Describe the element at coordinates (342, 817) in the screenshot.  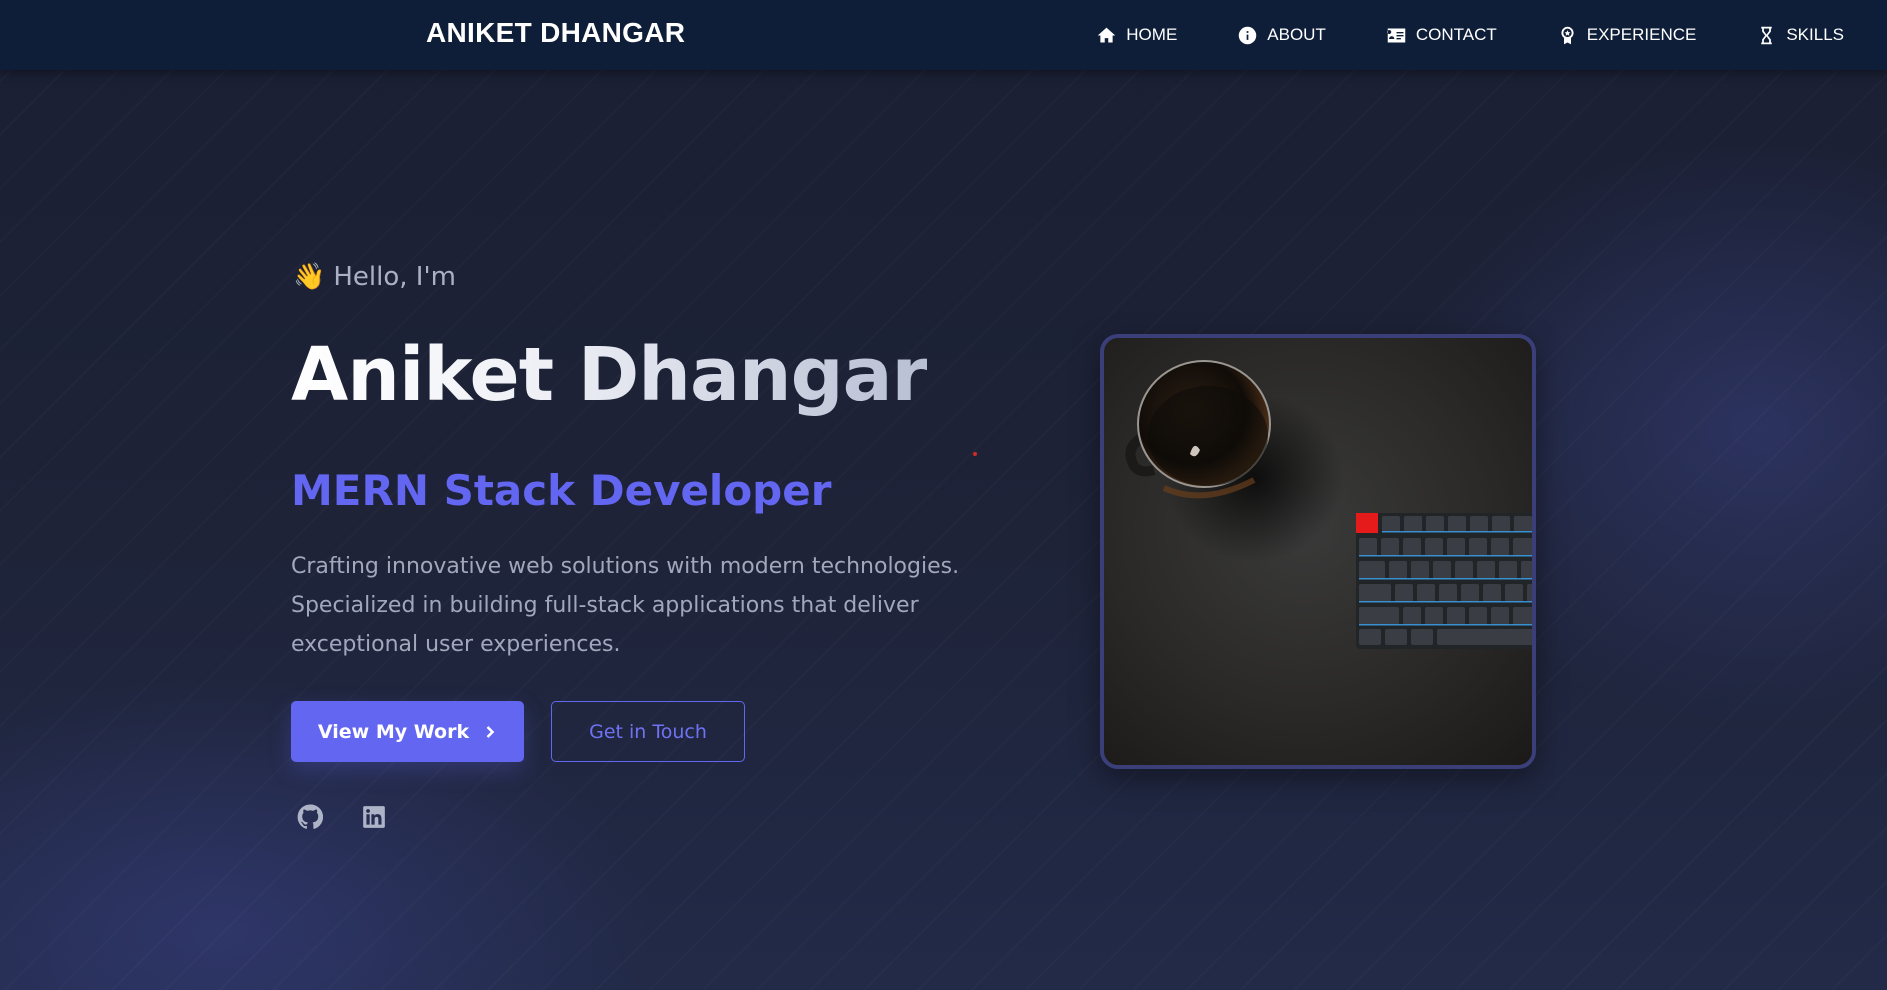
I see `social-links` at that location.